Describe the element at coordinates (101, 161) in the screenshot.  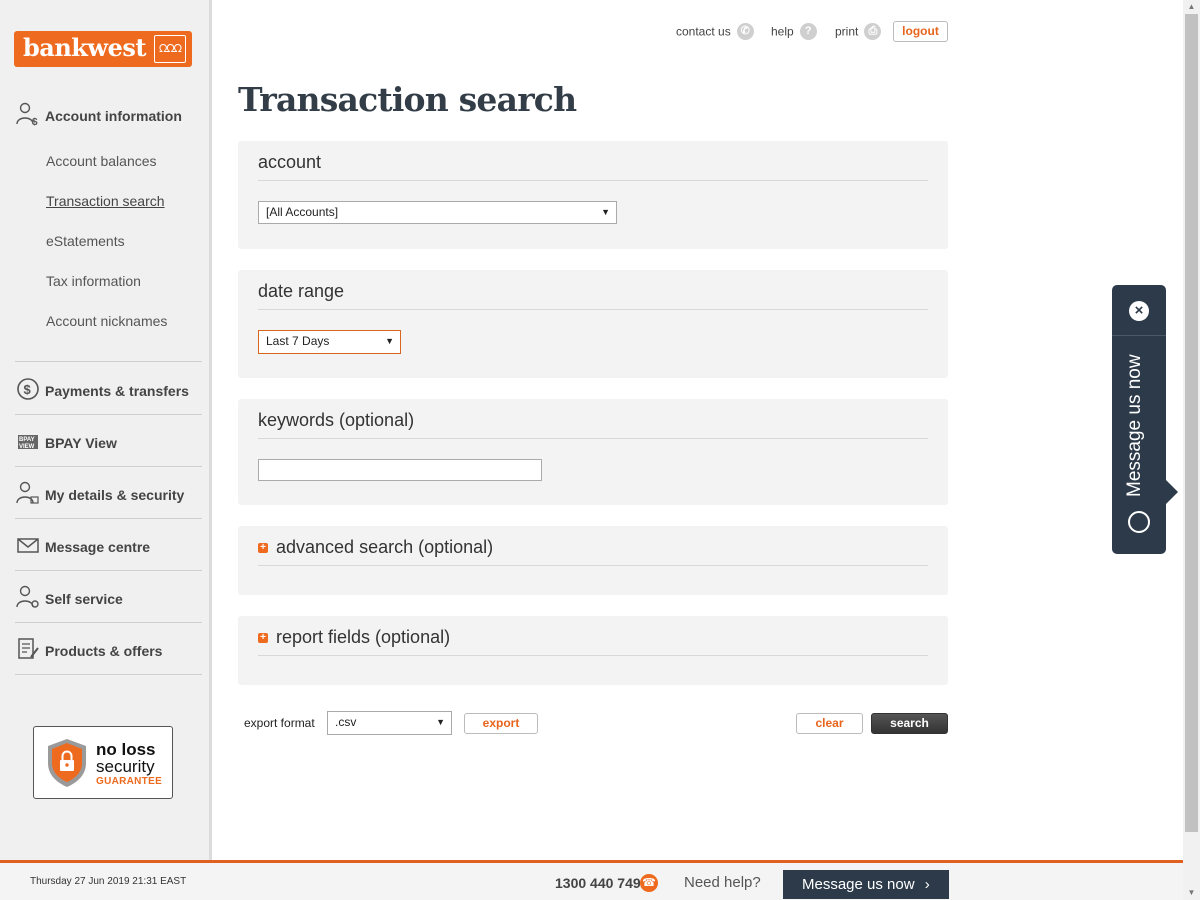
I see `nav-account-balances: Account balances` at that location.